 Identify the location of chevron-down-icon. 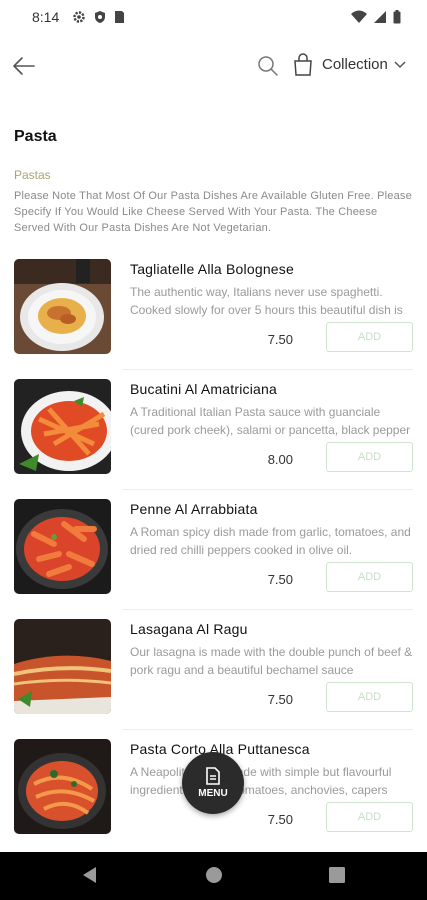
(400, 64).